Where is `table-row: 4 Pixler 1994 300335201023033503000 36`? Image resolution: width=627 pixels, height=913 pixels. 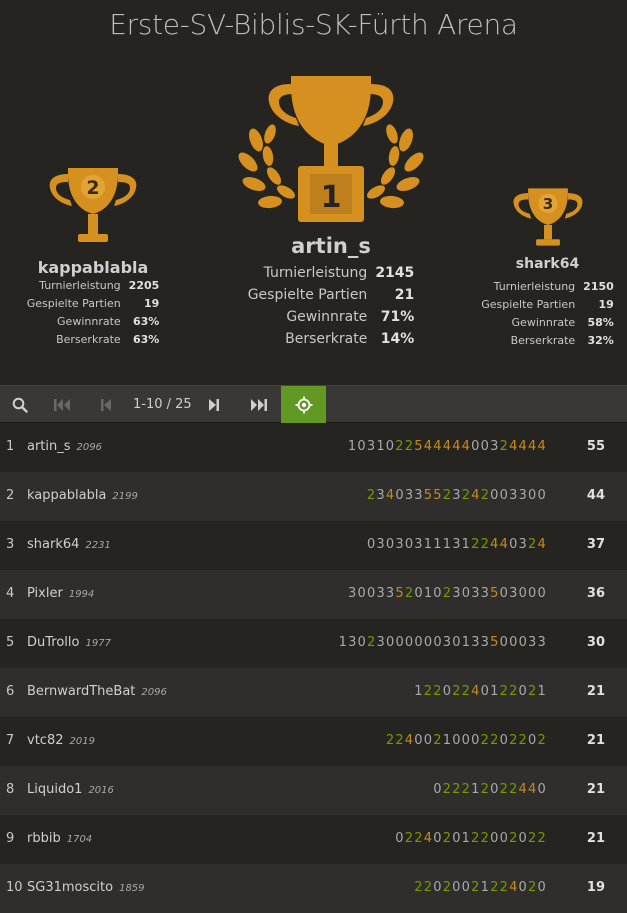
table-row: 4 Pixler 1994 300335201023033503000 36 is located at coordinates (313, 594).